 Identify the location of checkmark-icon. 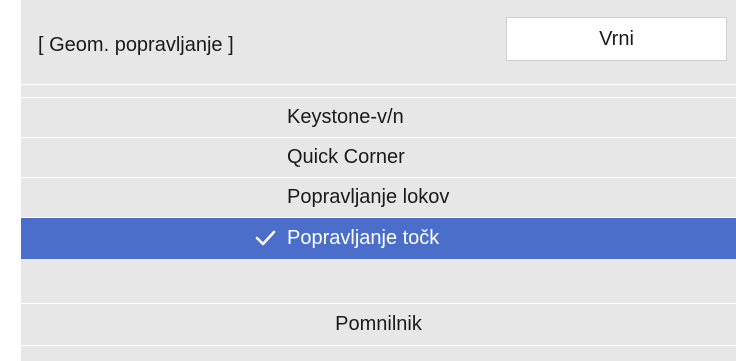
(265, 238).